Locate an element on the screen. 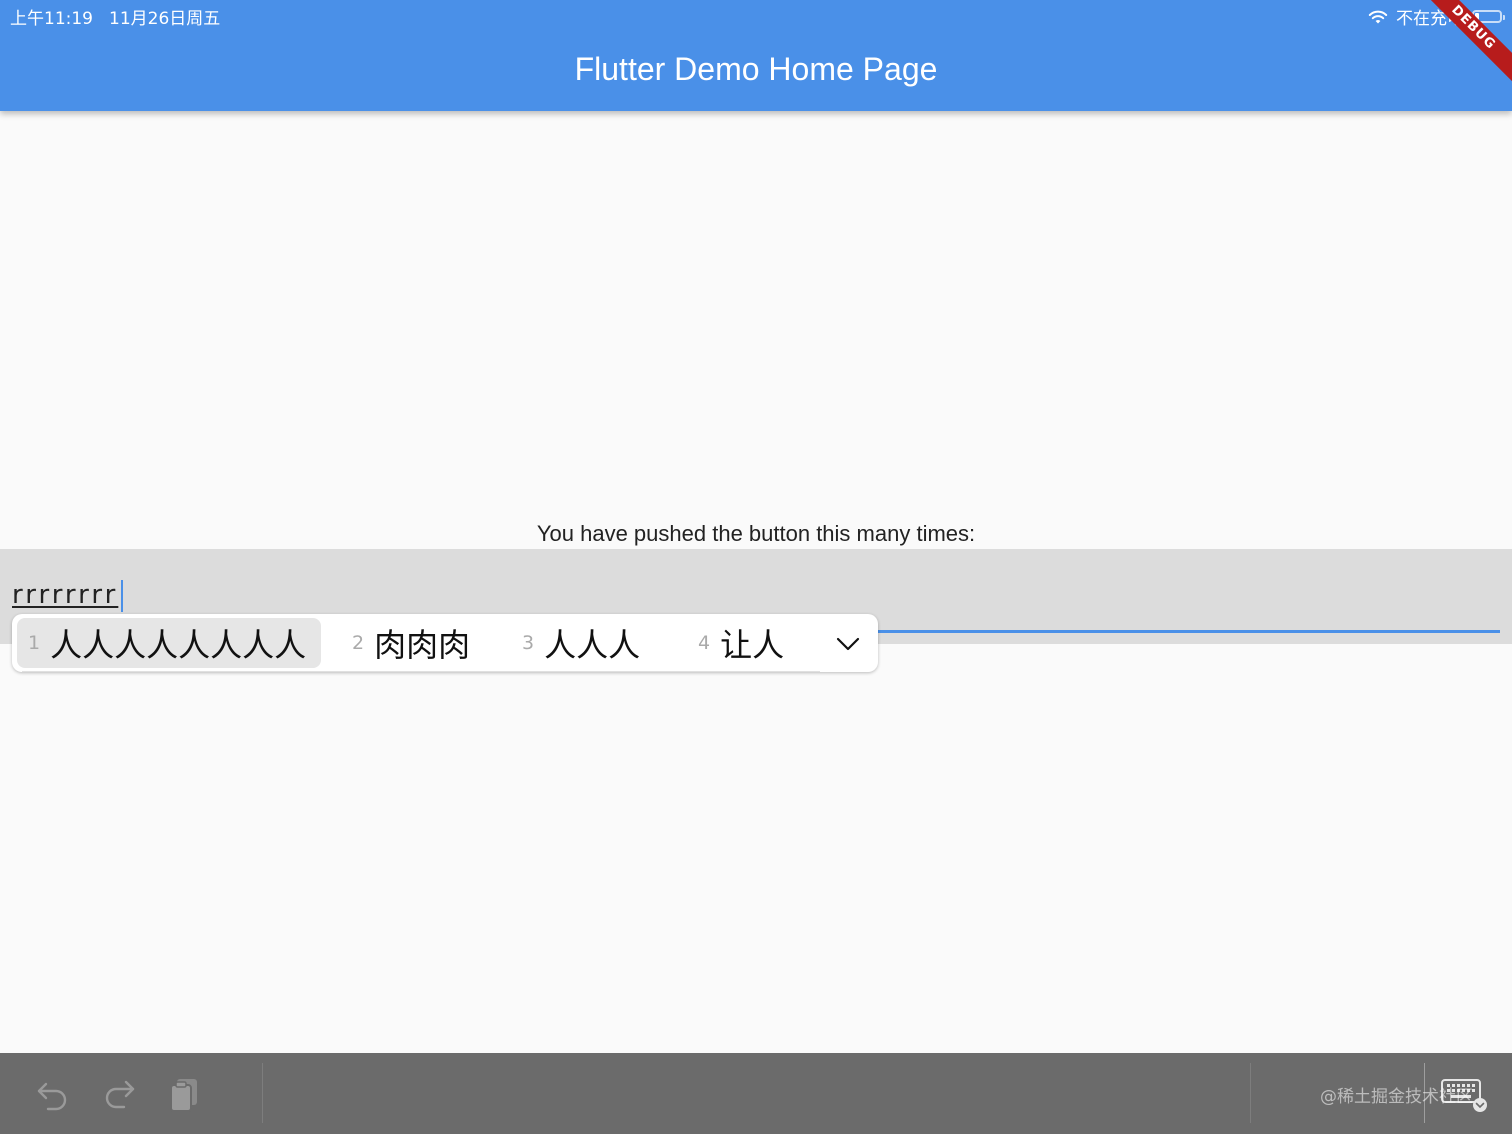 The width and height of the screenshot is (1512, 1134). candidate-divider is located at coordinates (421, 671).